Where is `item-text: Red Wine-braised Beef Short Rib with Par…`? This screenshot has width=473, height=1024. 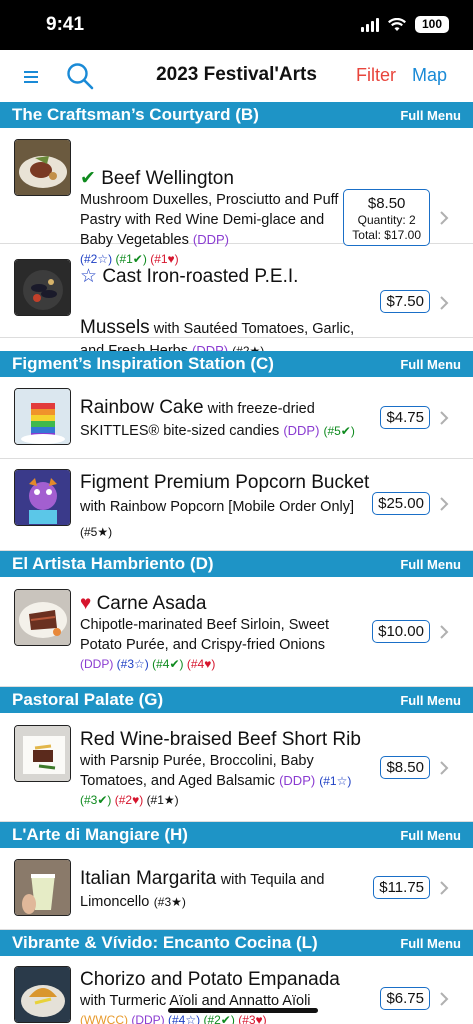
item-text: Red Wine-braised Beef Short Rib with Par… is located at coordinates (225, 768).